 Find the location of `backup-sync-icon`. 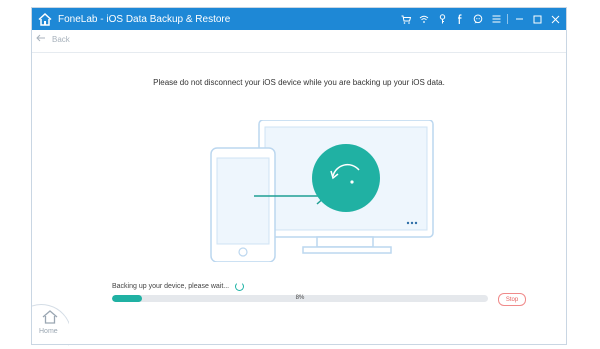

backup-sync-icon is located at coordinates (346, 178).